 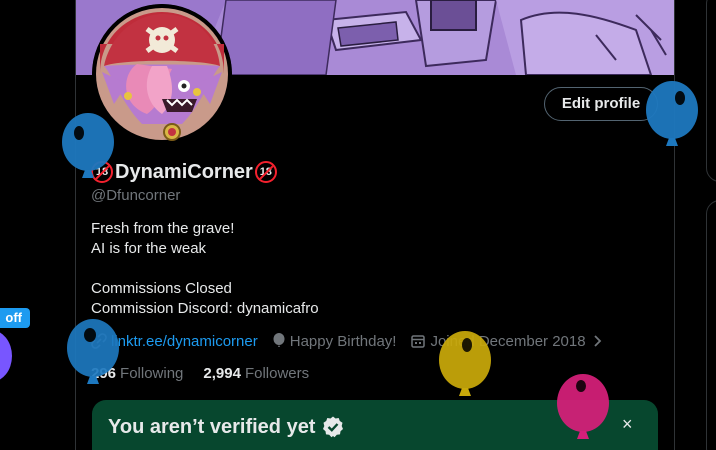 I want to click on bio-line: Commission Discord: dynamicafro, so click(x=205, y=308).